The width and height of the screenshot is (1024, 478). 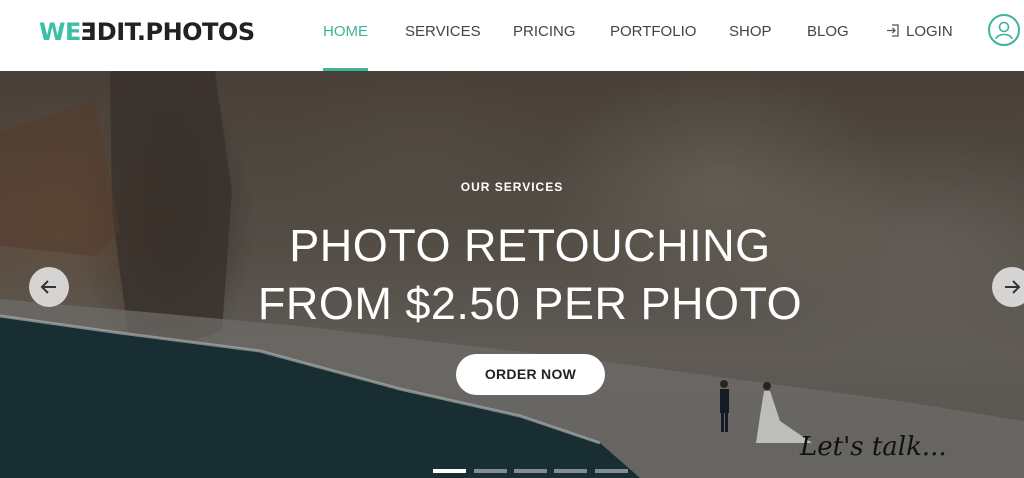 I want to click on site-logo: WEEDIT.PHOTOS, so click(x=147, y=32).